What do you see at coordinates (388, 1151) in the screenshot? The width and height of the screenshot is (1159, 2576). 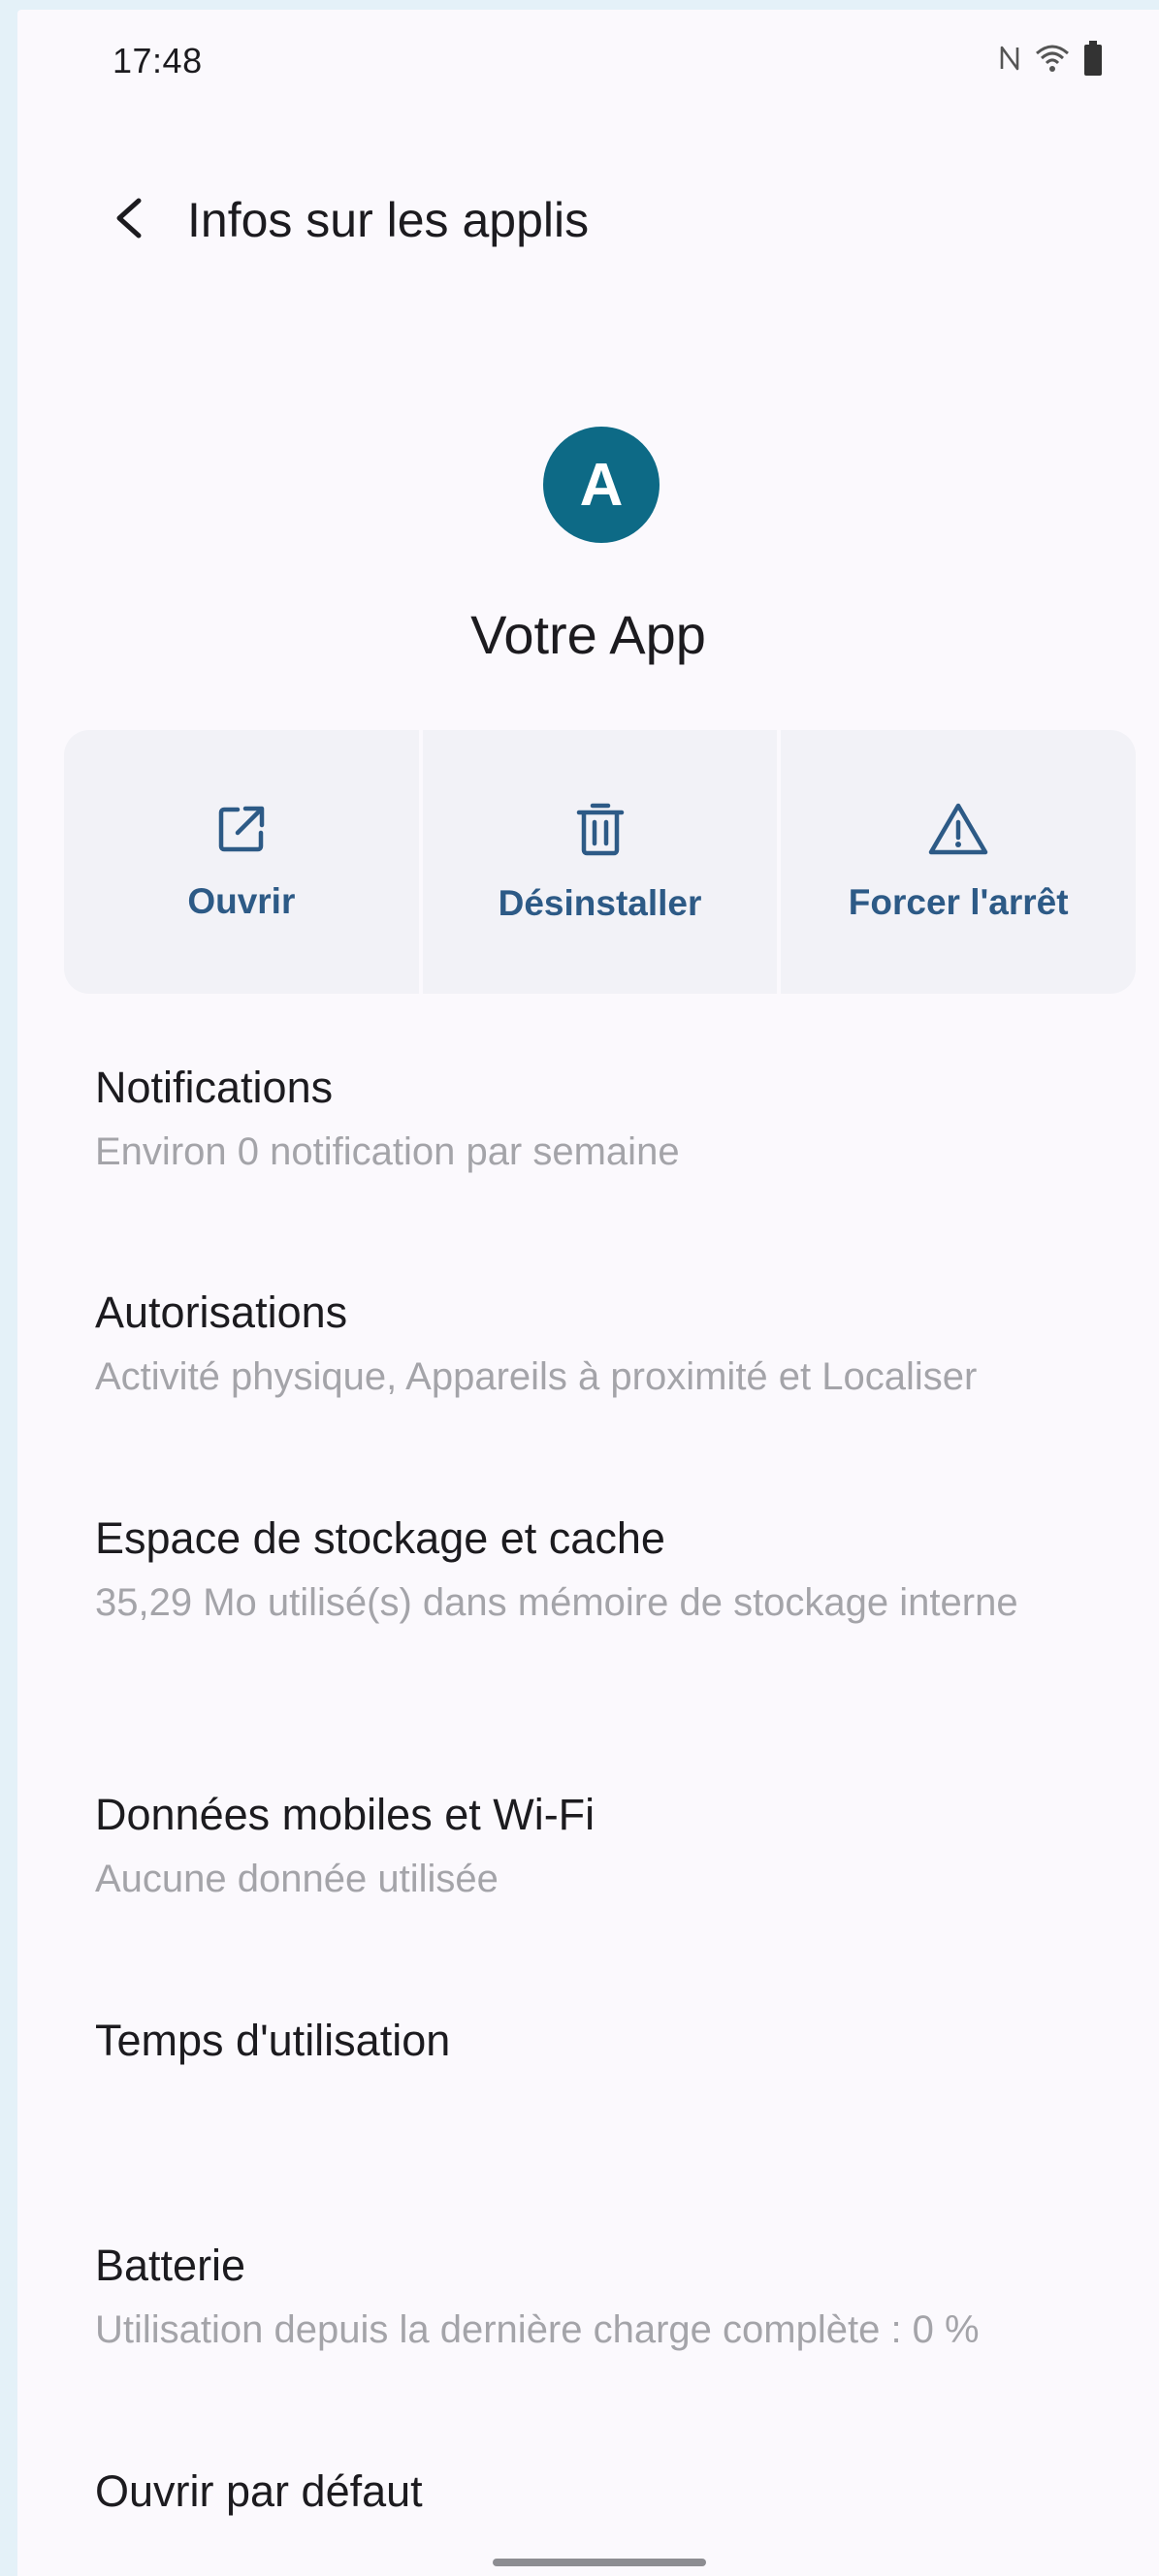 I see `setting-summary: Environ 0 notification par semaine` at bounding box center [388, 1151].